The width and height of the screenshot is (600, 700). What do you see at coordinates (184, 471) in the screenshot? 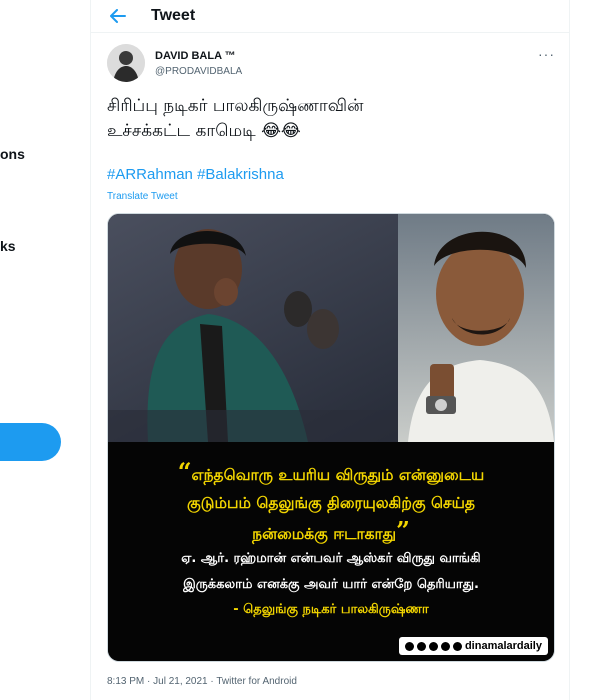
I see `quote-open-mark: “` at bounding box center [184, 471].